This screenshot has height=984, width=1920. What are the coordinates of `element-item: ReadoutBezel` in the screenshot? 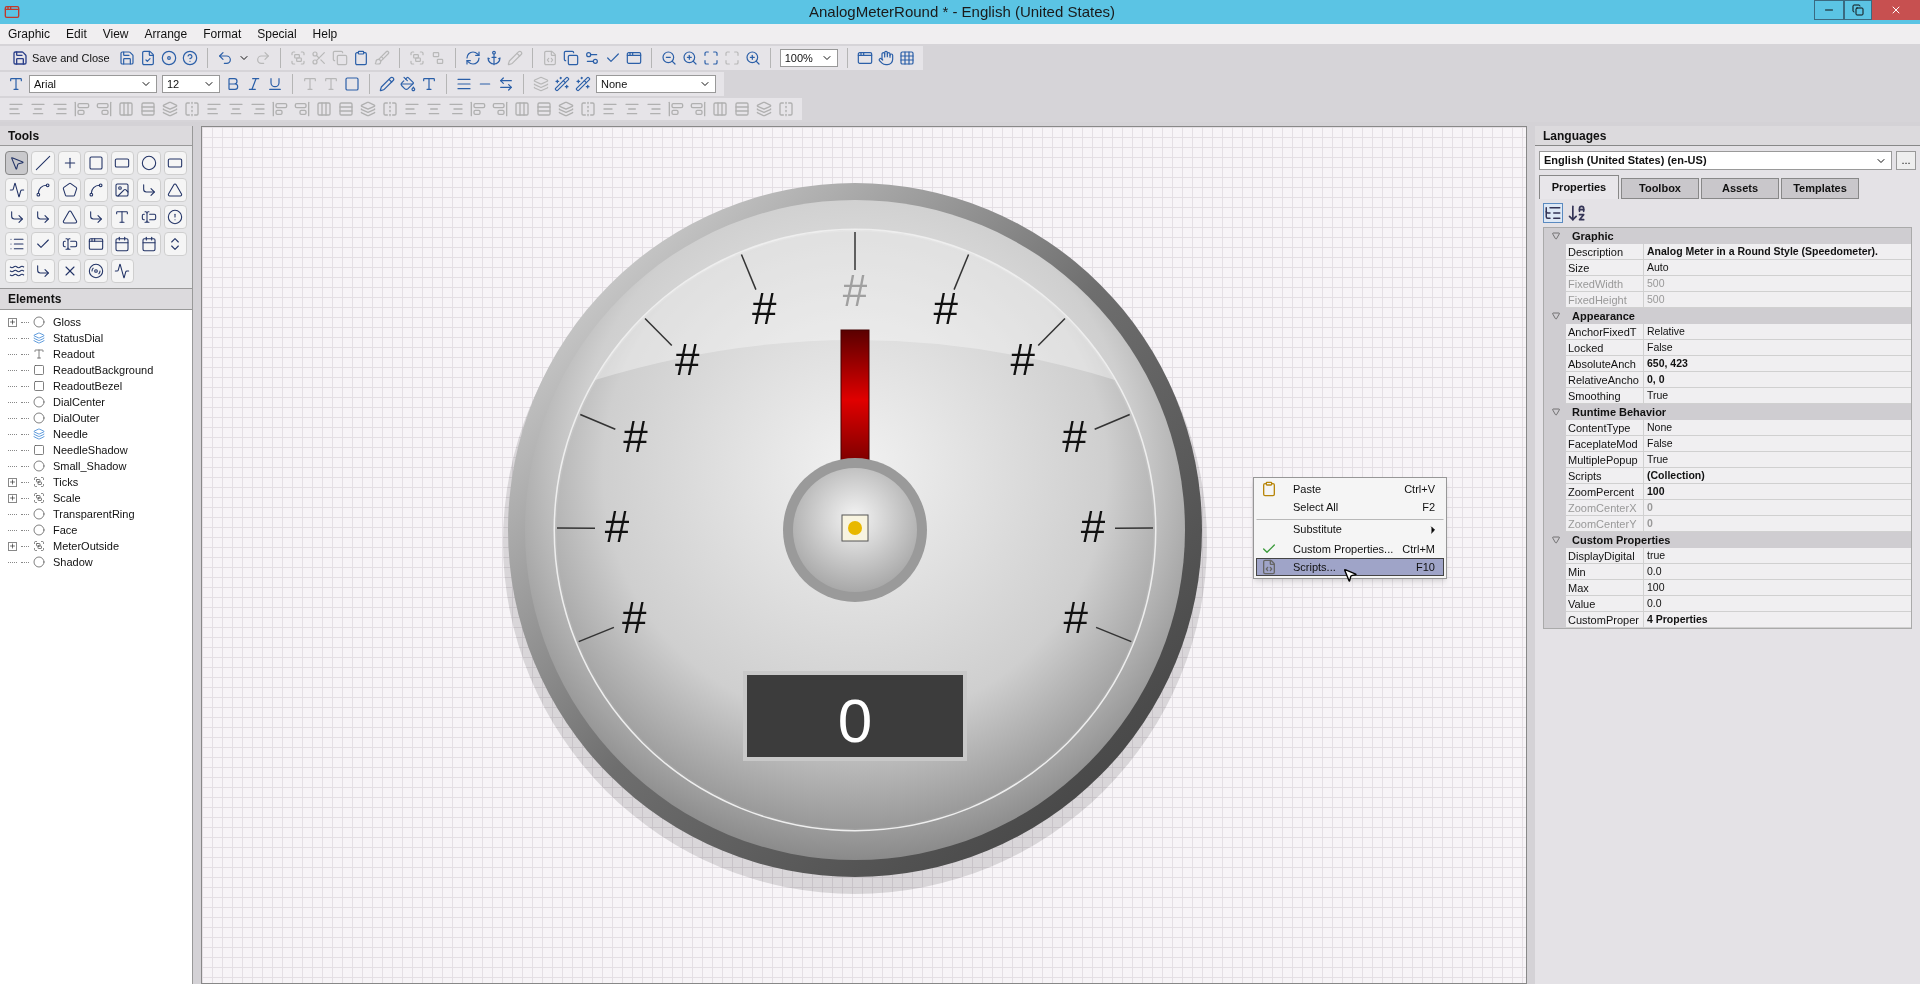 It's located at (88, 386).